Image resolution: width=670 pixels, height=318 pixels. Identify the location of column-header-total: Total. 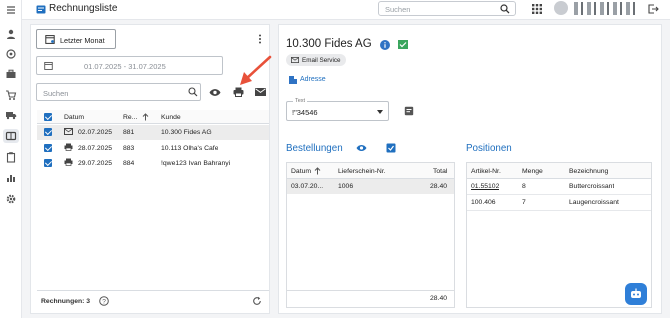
(440, 171).